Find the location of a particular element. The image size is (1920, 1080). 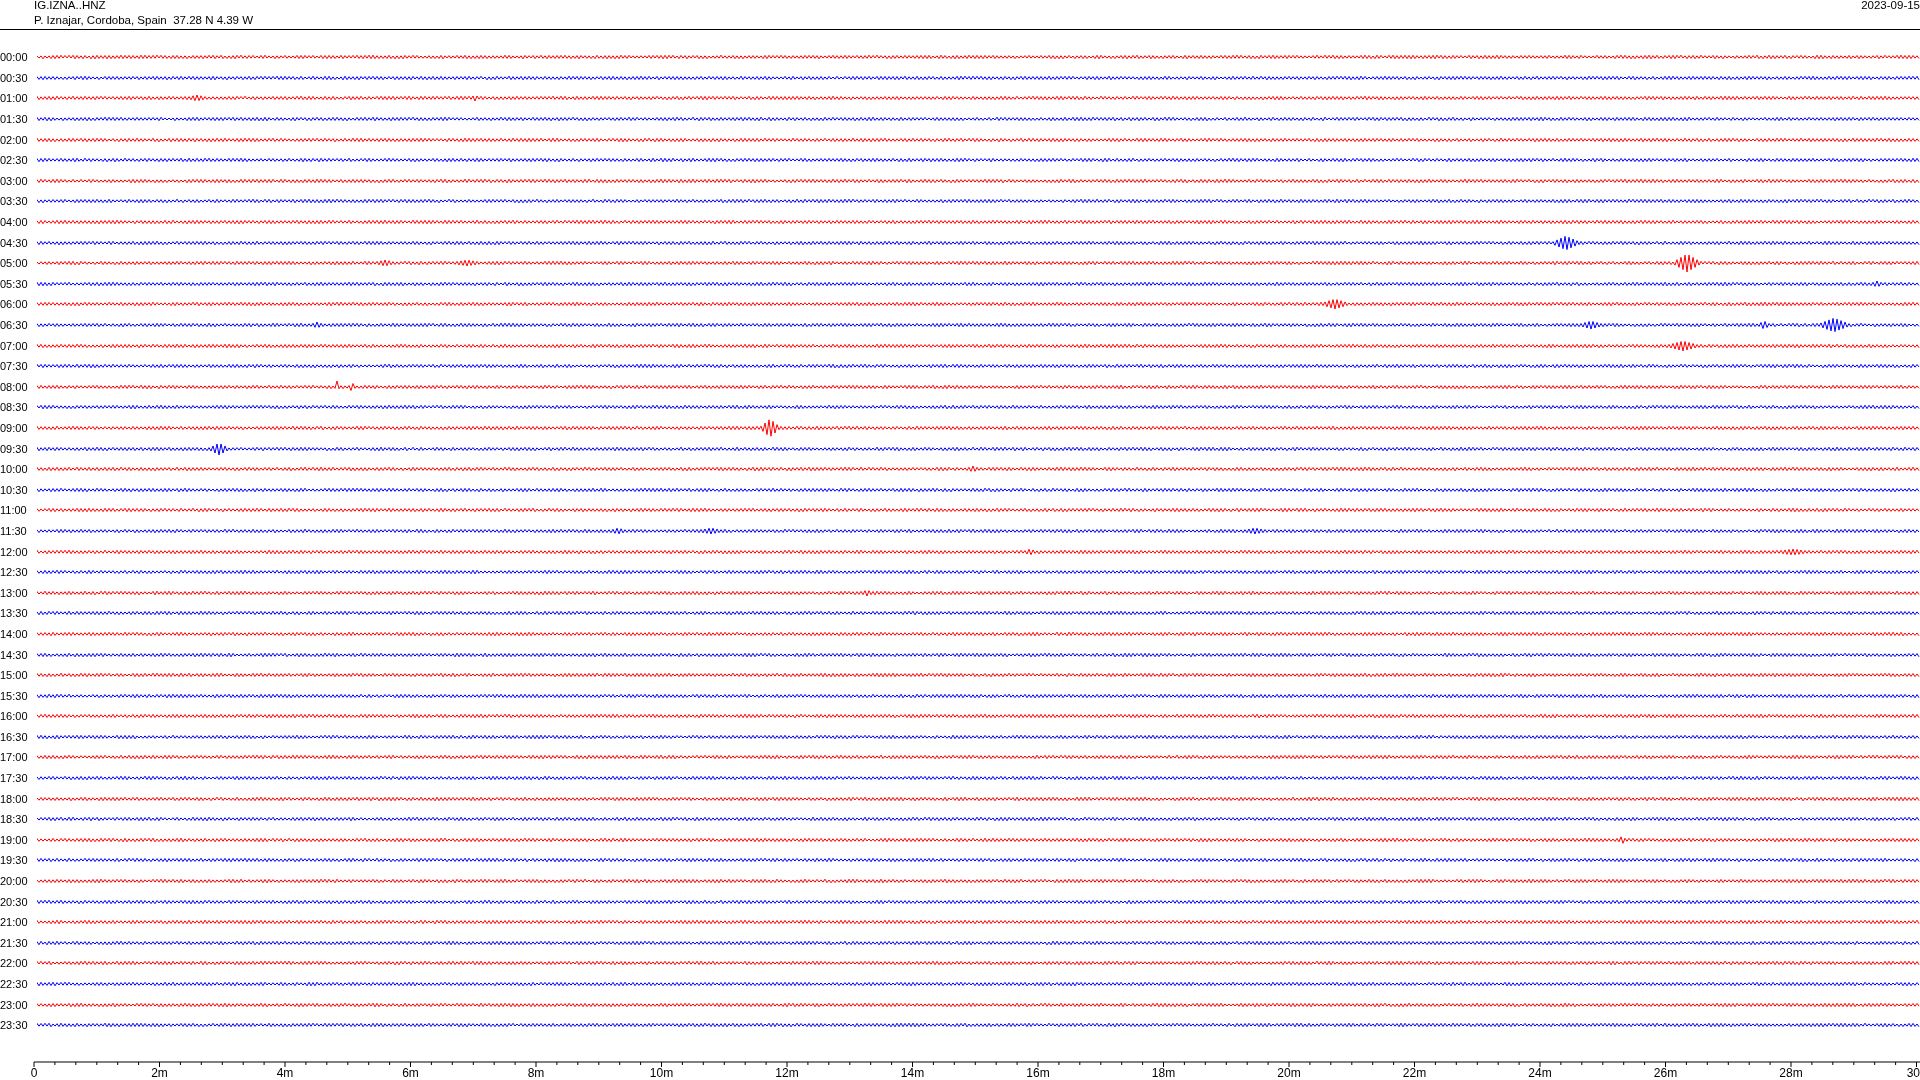

tick-label: 8m is located at coordinates (536, 1072).